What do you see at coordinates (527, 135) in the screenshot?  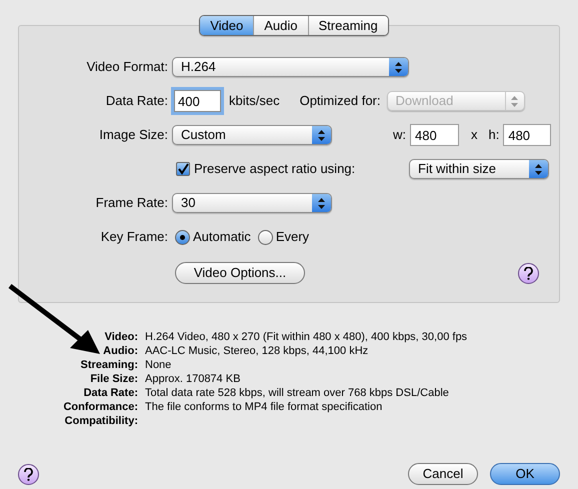 I see `height-field: 480` at bounding box center [527, 135].